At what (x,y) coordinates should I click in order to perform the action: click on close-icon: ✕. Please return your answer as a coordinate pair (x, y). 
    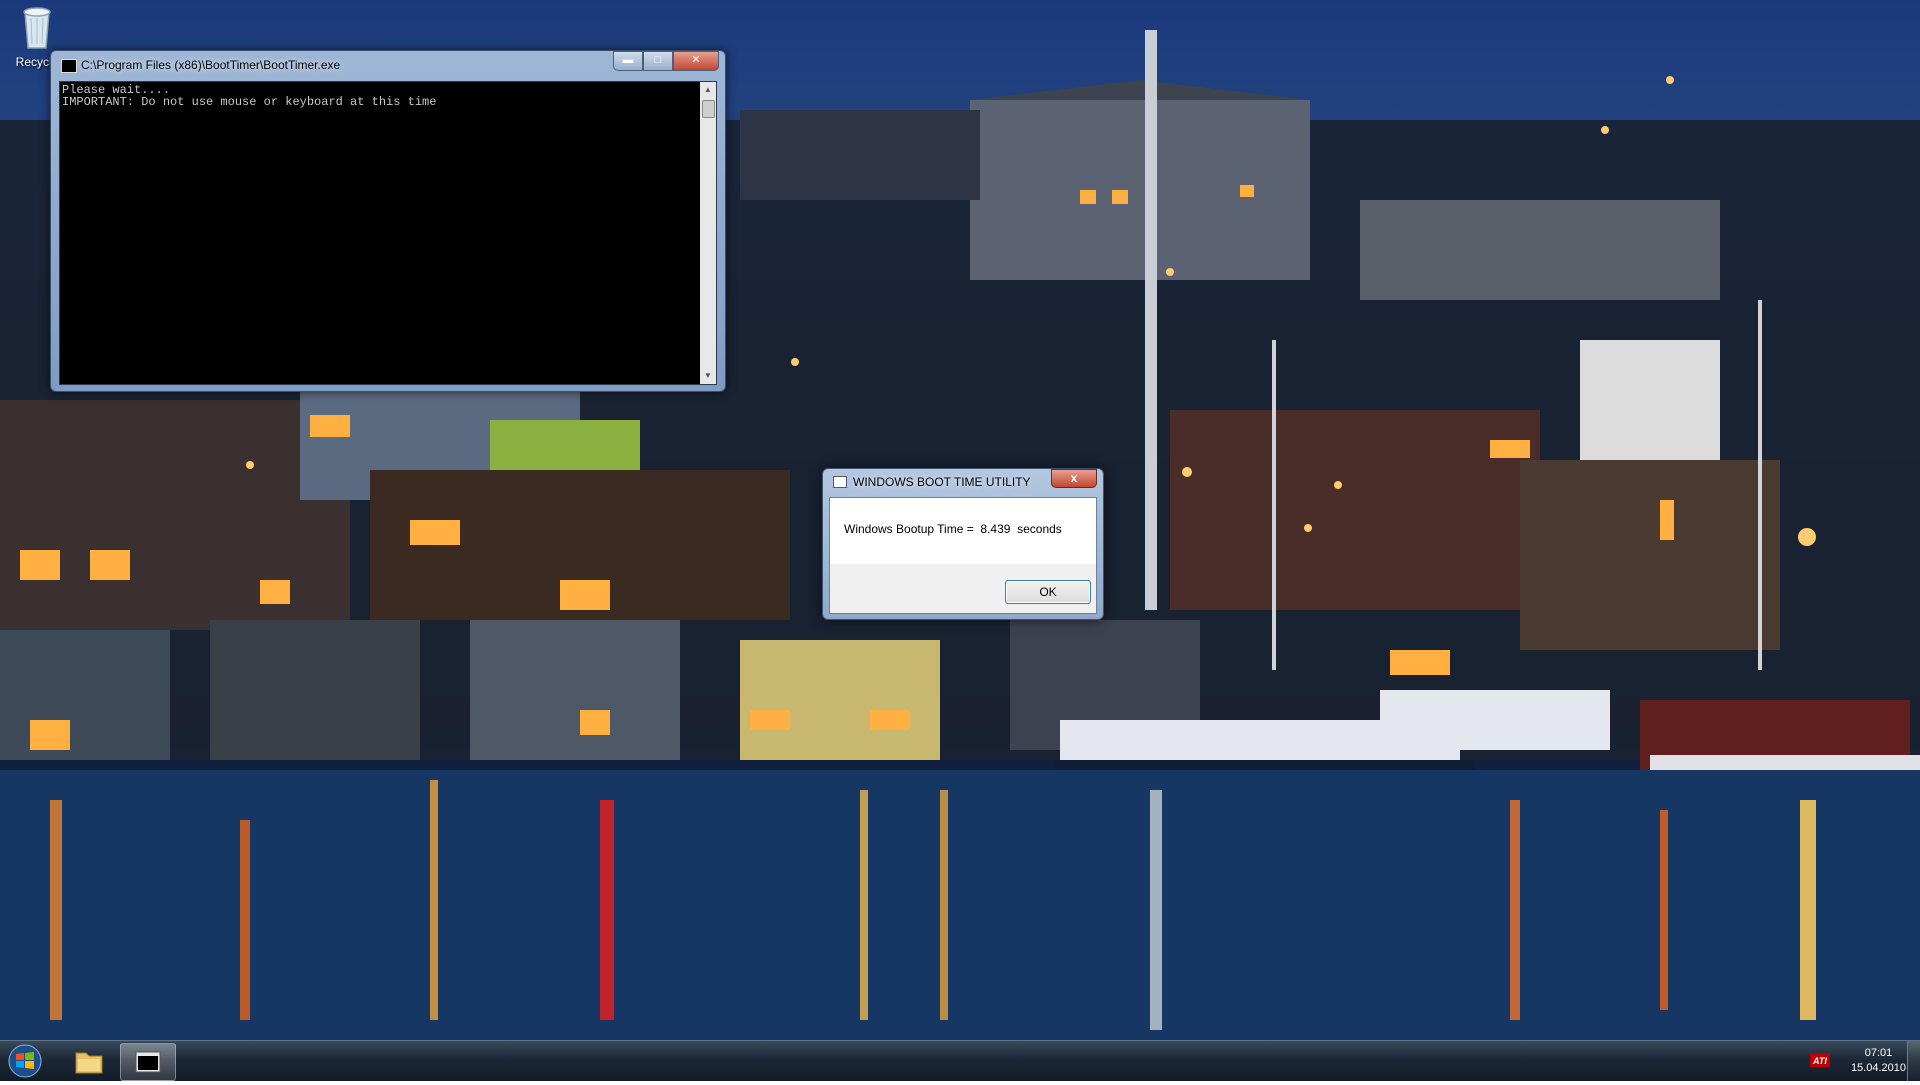
    Looking at the image, I should click on (696, 60).